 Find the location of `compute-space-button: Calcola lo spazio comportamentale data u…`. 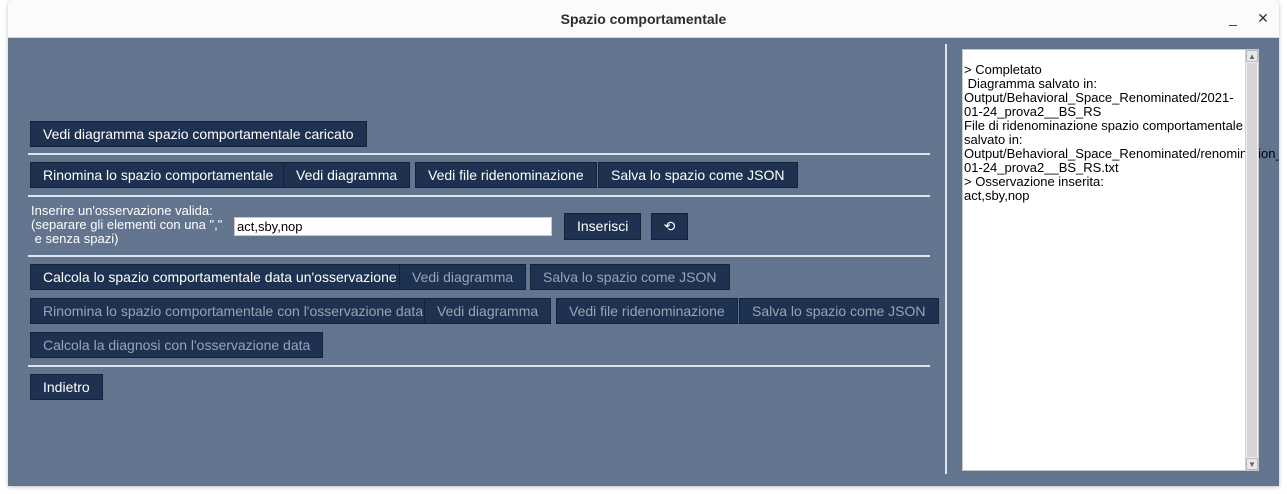

compute-space-button: Calcola lo spazio comportamentale data u… is located at coordinates (220, 277).